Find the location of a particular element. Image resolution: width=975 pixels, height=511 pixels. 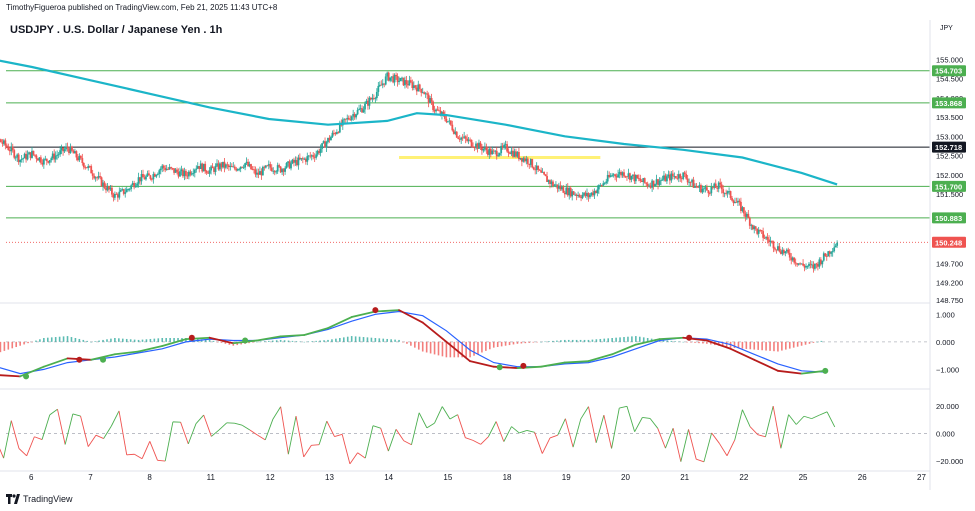

price-tick-label: 152.000 is located at coordinates (949, 175).